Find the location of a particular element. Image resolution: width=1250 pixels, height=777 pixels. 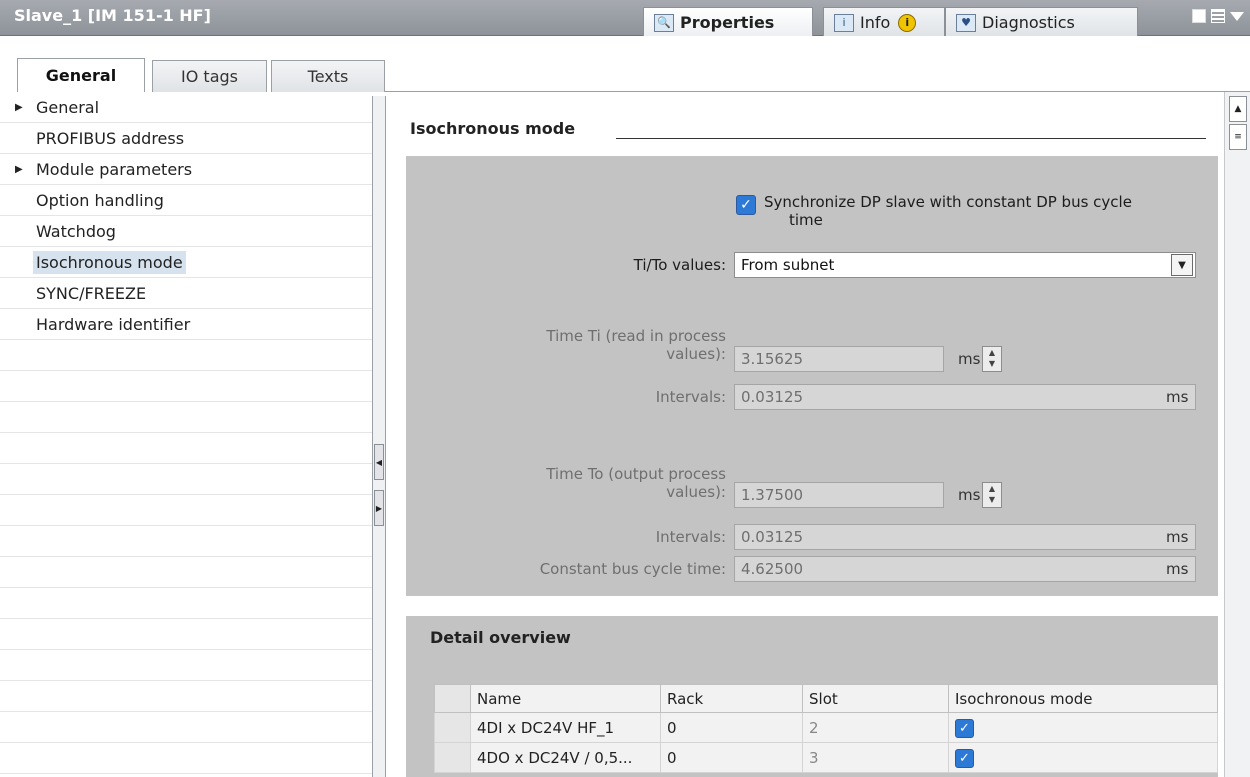

cycle-unit: ms is located at coordinates (1177, 569).